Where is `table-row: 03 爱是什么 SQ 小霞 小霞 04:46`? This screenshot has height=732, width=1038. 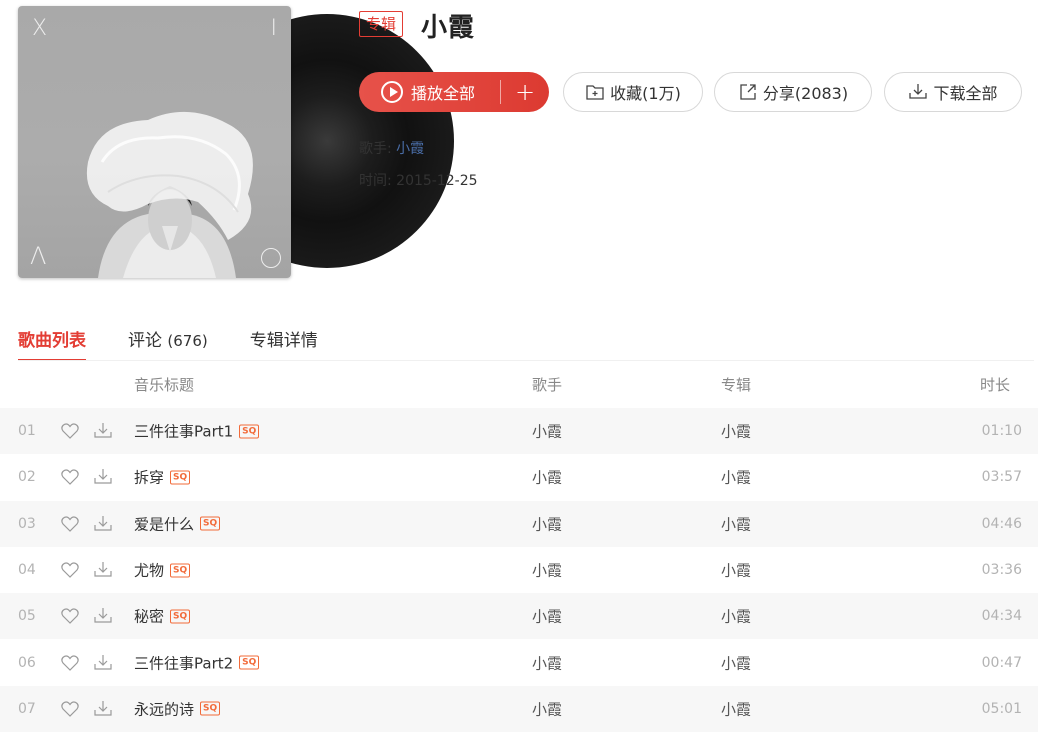 table-row: 03 爱是什么 SQ 小霞 小霞 04:46 is located at coordinates (519, 523).